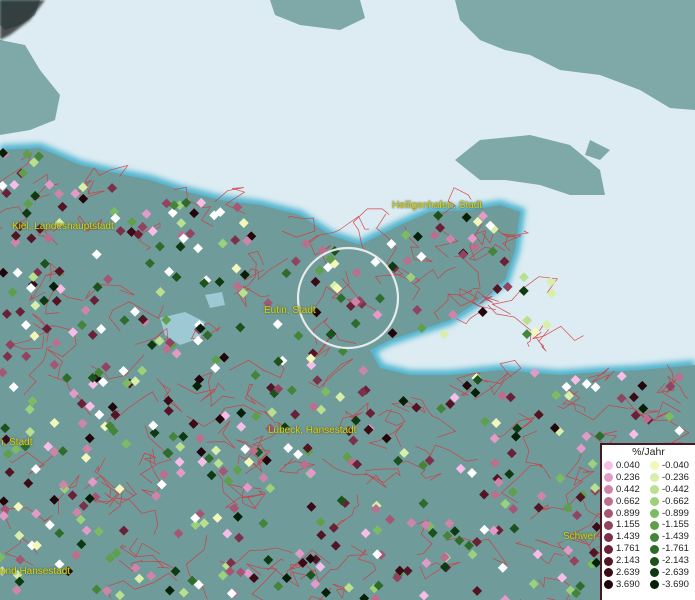 Image resolution: width=695 pixels, height=600 pixels. Describe the element at coordinates (437, 205) in the screenshot. I see `place-label-heiligenhafen: Heiligenhafen, Stadt` at that location.